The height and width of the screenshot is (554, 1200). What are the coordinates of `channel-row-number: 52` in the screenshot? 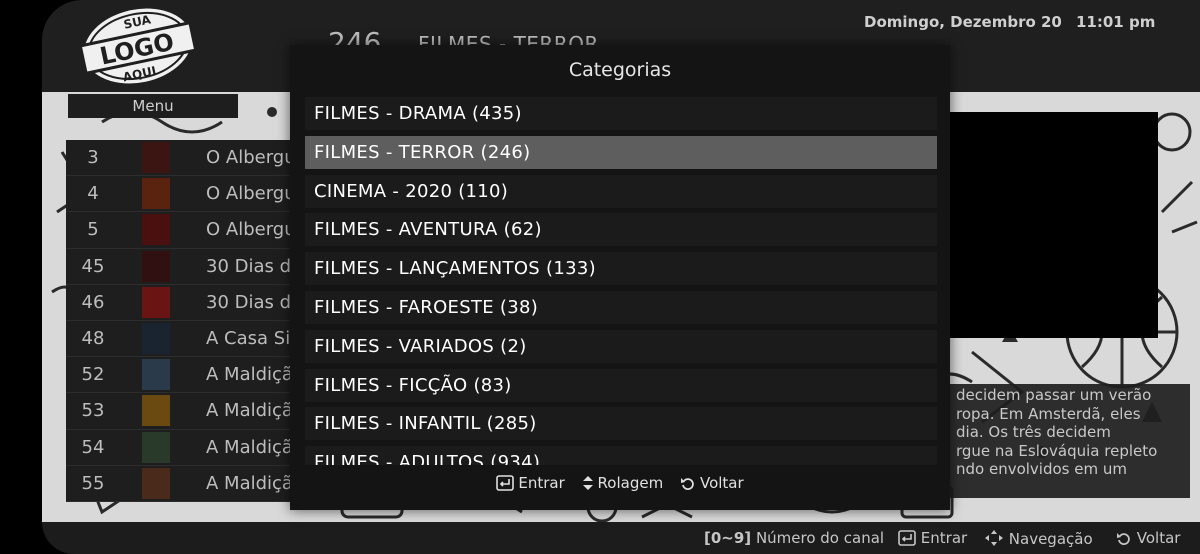 It's located at (93, 375).